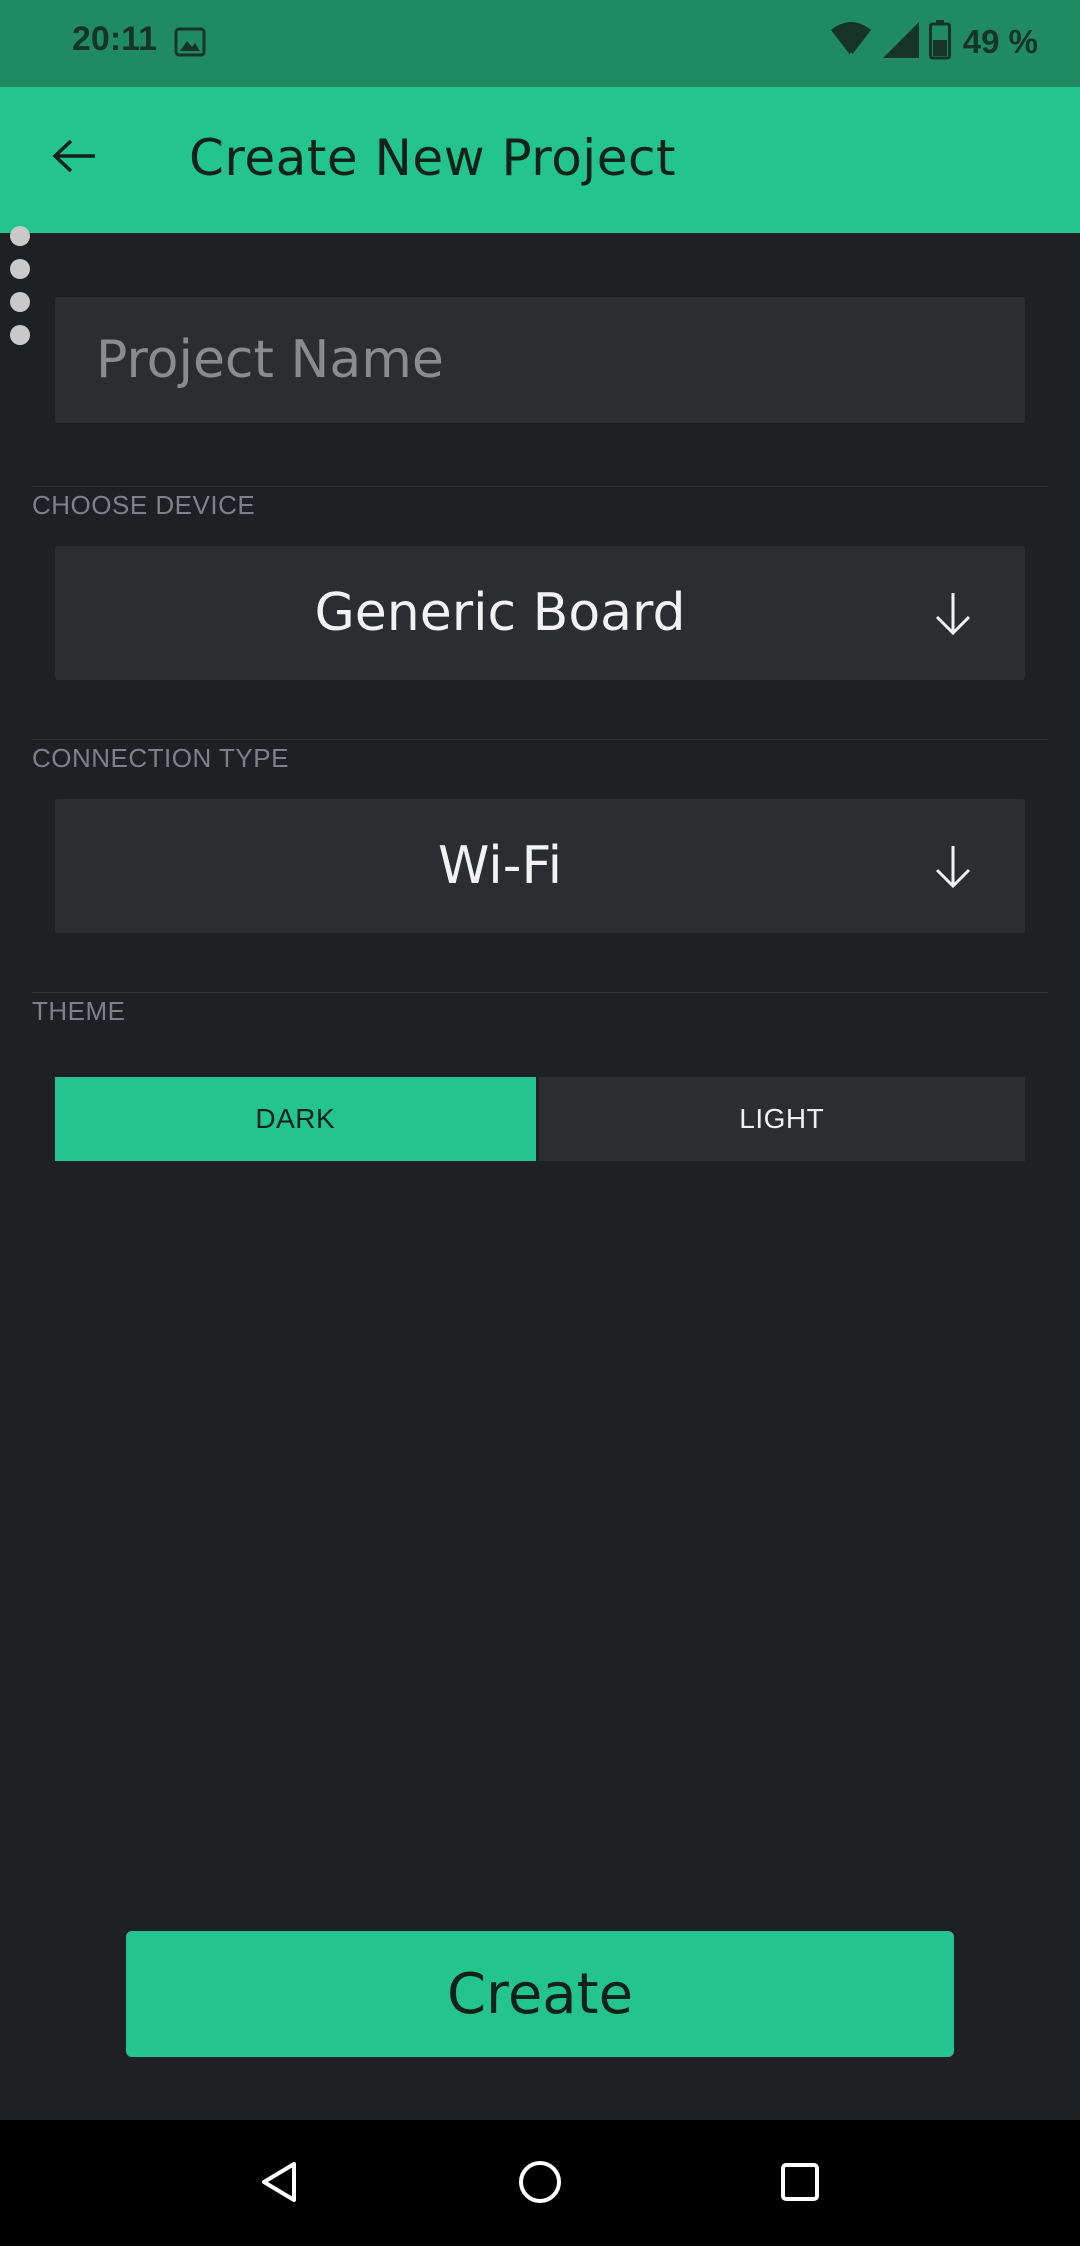 This screenshot has width=1080, height=2246. What do you see at coordinates (781, 1119) in the screenshot?
I see `theme-light-option: LIGHT` at bounding box center [781, 1119].